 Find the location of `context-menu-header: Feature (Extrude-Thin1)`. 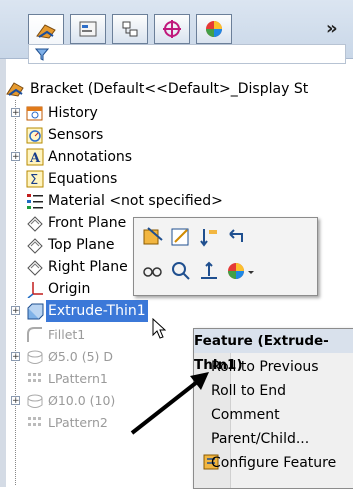

context-menu-header: Feature (Extrude-Thin1) is located at coordinates (273, 351).